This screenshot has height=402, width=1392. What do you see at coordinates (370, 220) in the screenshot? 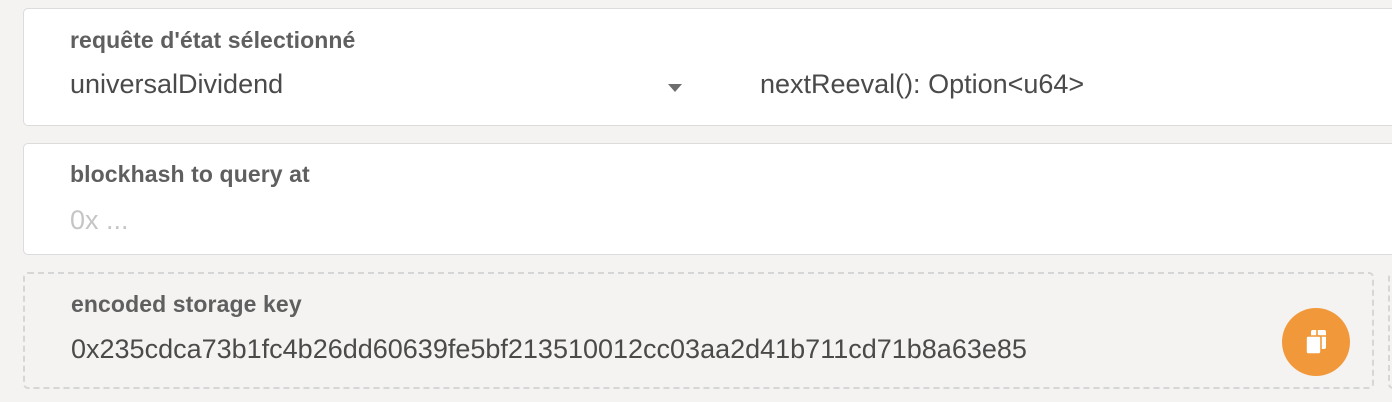
I see `blockhash-input` at bounding box center [370, 220].